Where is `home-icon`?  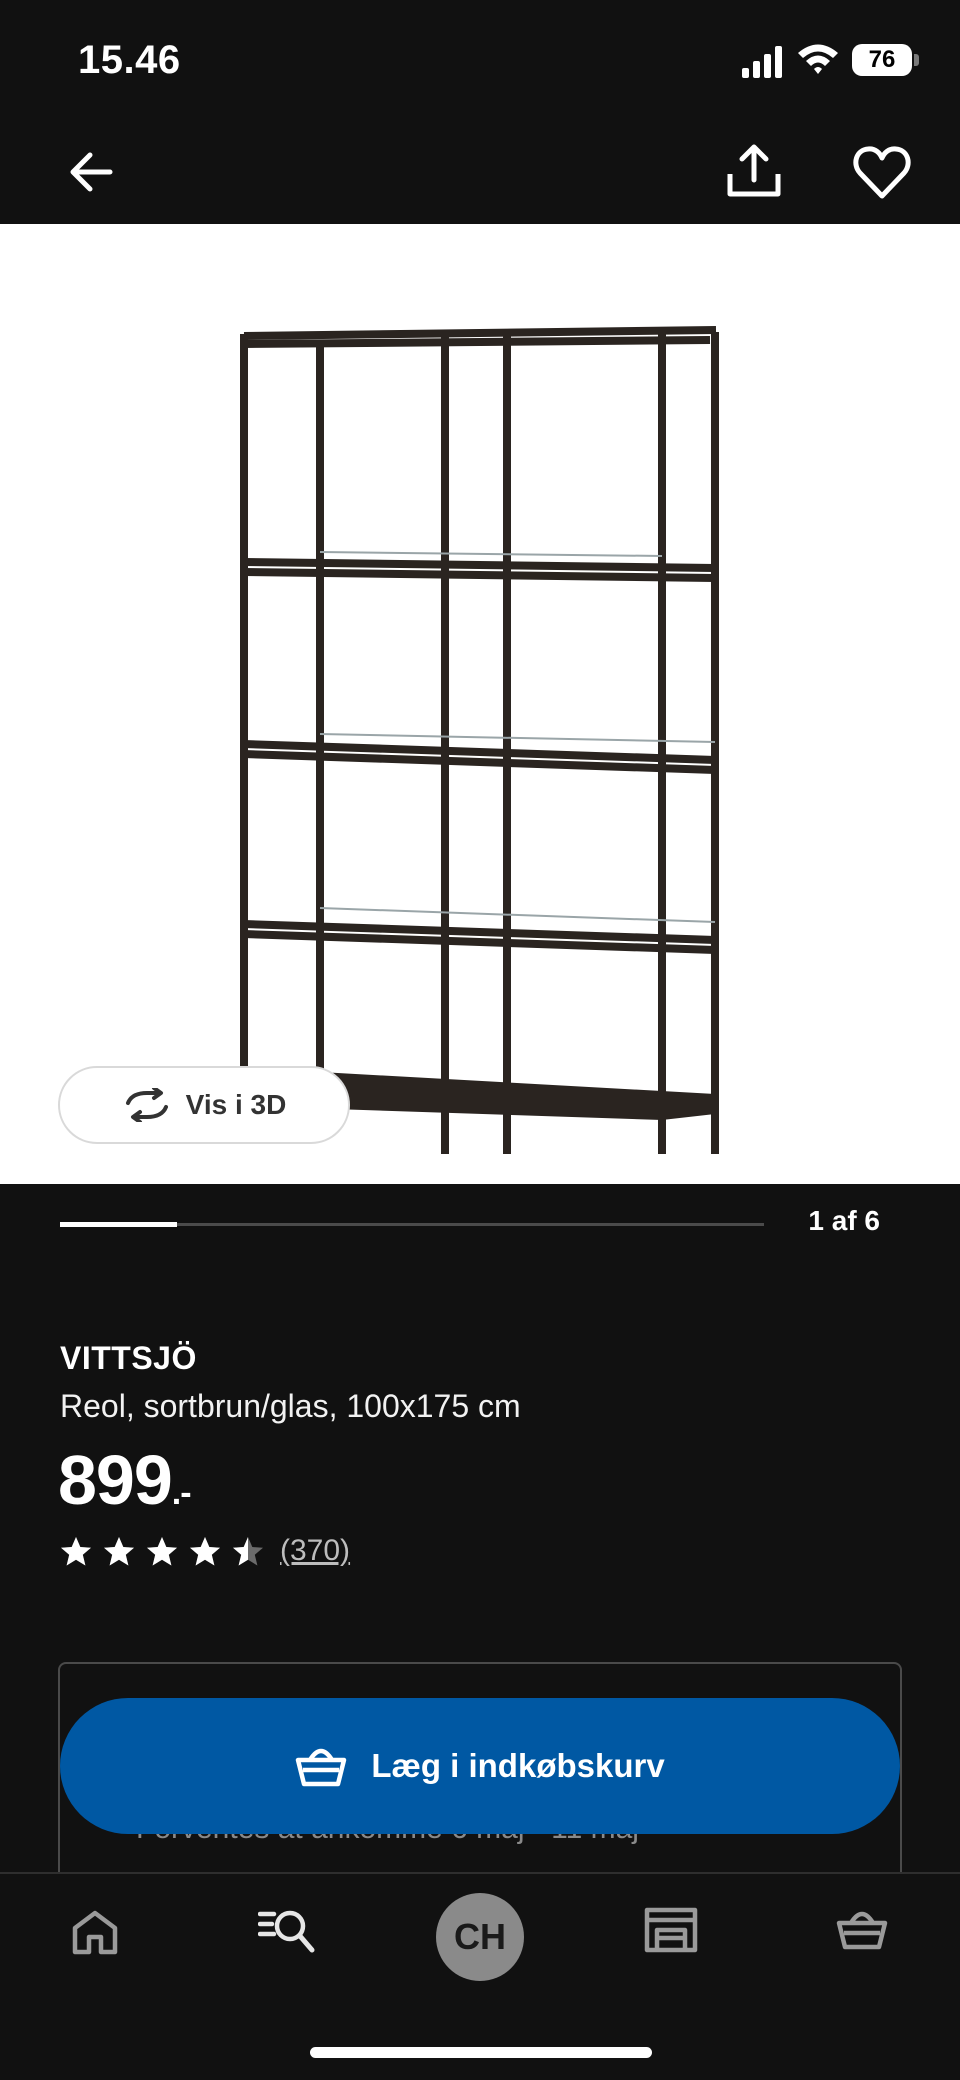 home-icon is located at coordinates (95, 1932).